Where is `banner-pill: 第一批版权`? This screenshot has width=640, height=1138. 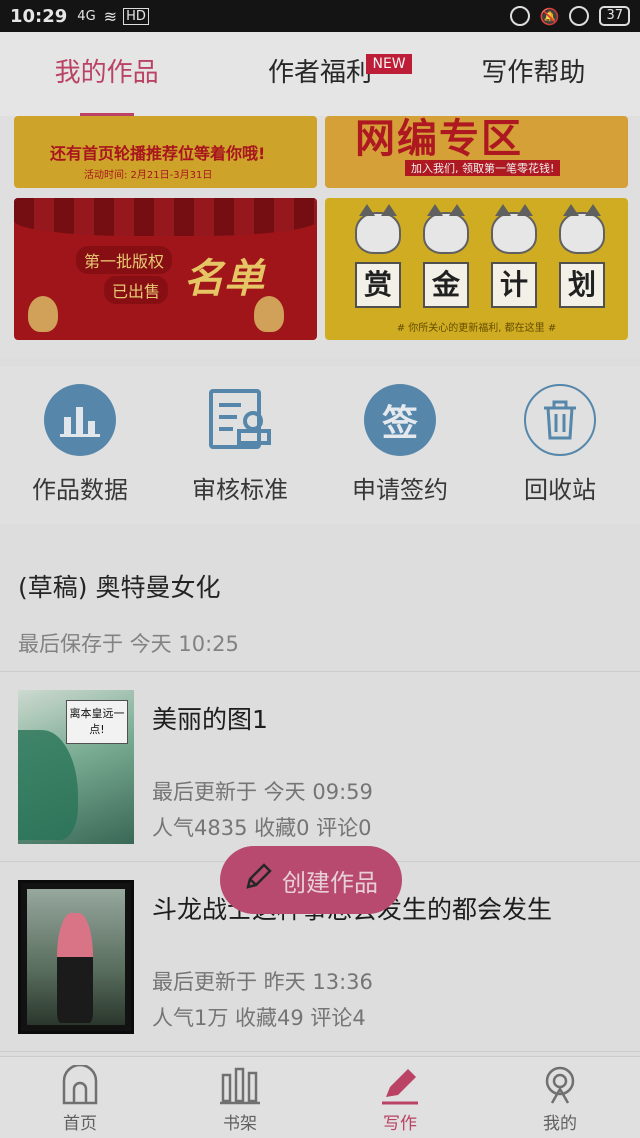 banner-pill: 第一批版权 is located at coordinates (124, 260).